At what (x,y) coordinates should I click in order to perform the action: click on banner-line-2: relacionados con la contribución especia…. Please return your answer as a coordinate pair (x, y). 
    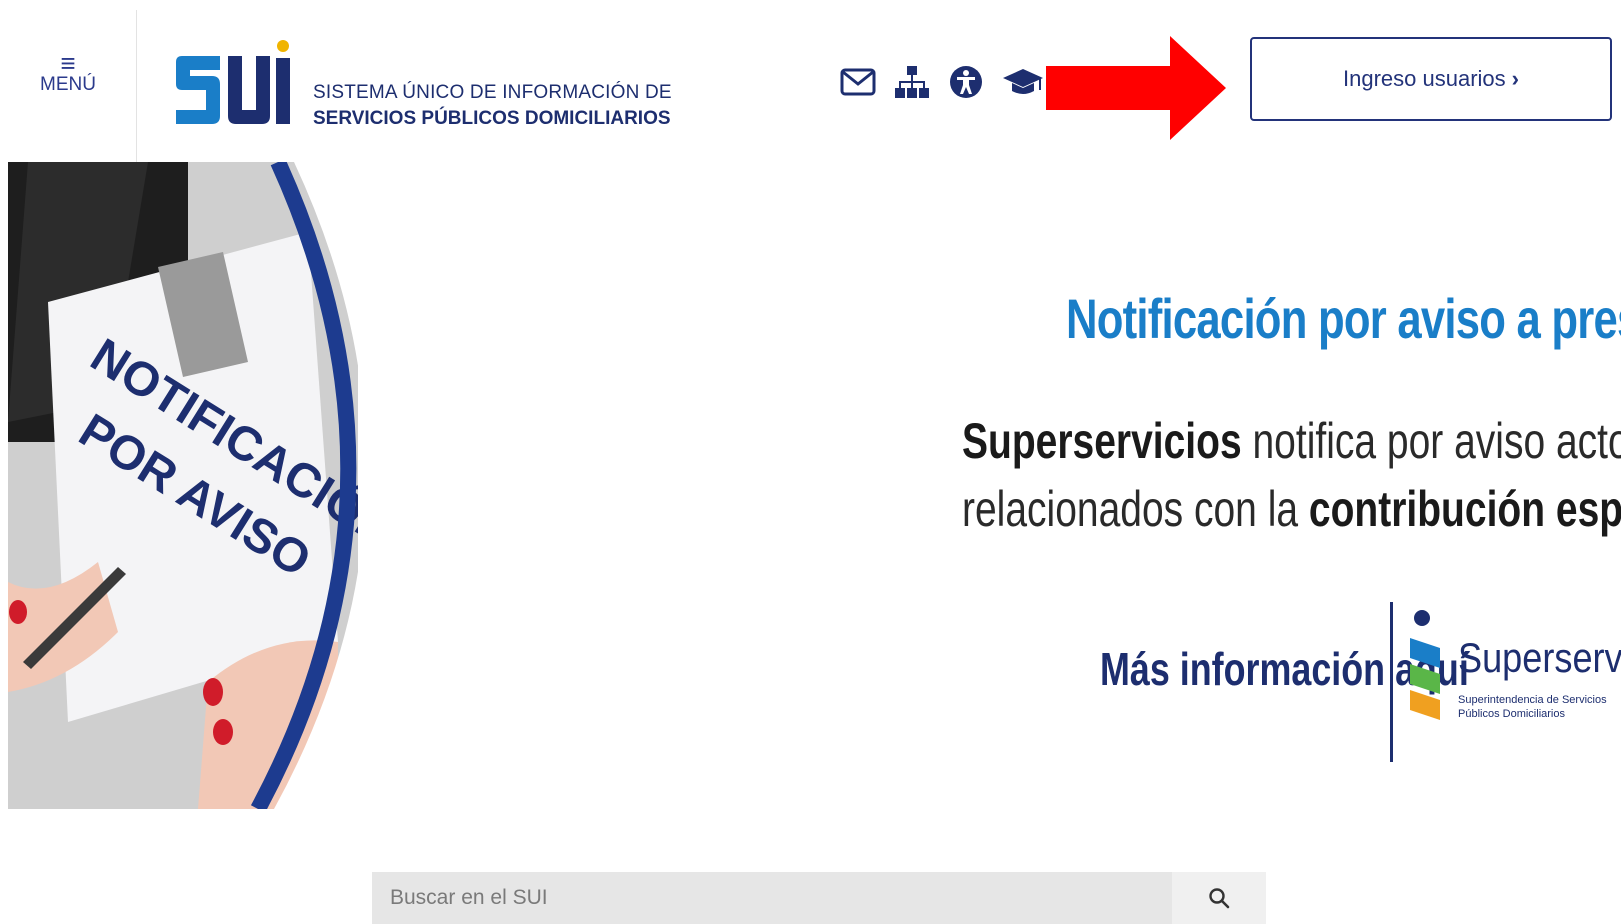
    Looking at the image, I should click on (1291, 509).